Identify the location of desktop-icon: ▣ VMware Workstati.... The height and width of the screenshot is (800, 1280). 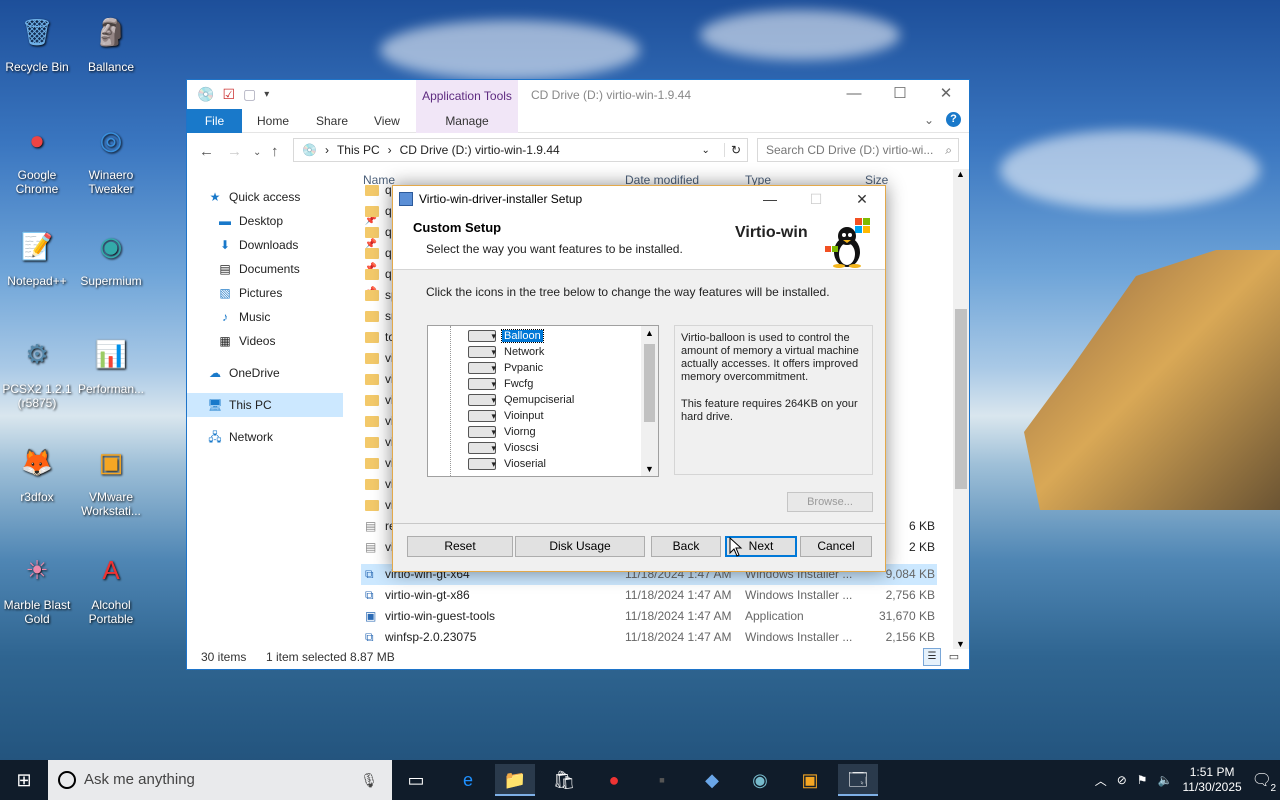
(111, 478).